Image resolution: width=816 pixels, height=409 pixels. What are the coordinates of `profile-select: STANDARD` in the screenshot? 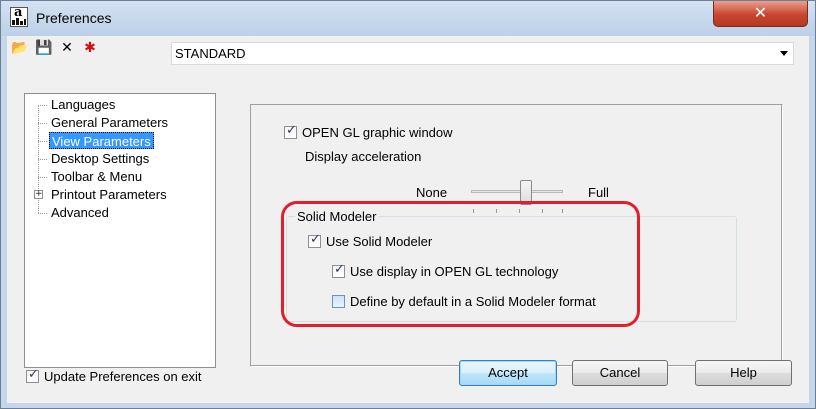 It's located at (482, 53).